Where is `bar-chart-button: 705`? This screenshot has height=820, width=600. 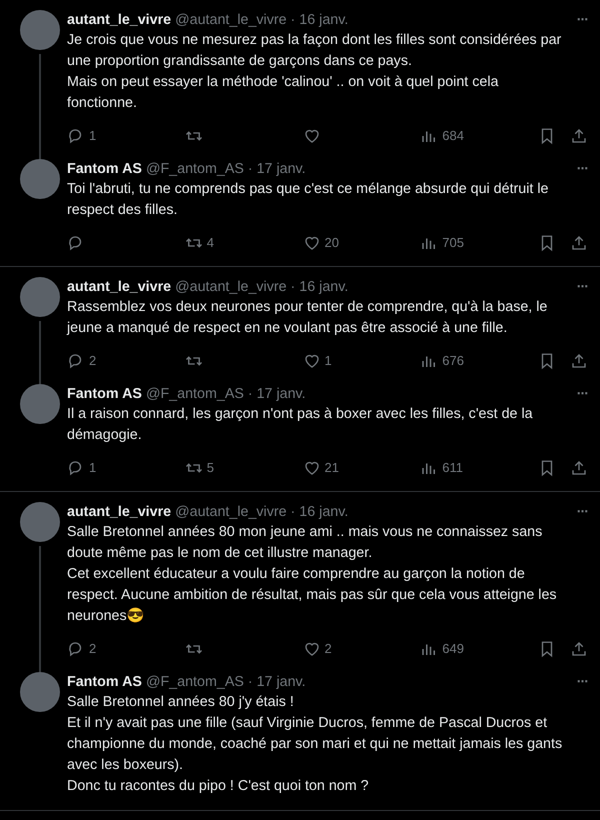
bar-chart-button: 705 is located at coordinates (450, 243).